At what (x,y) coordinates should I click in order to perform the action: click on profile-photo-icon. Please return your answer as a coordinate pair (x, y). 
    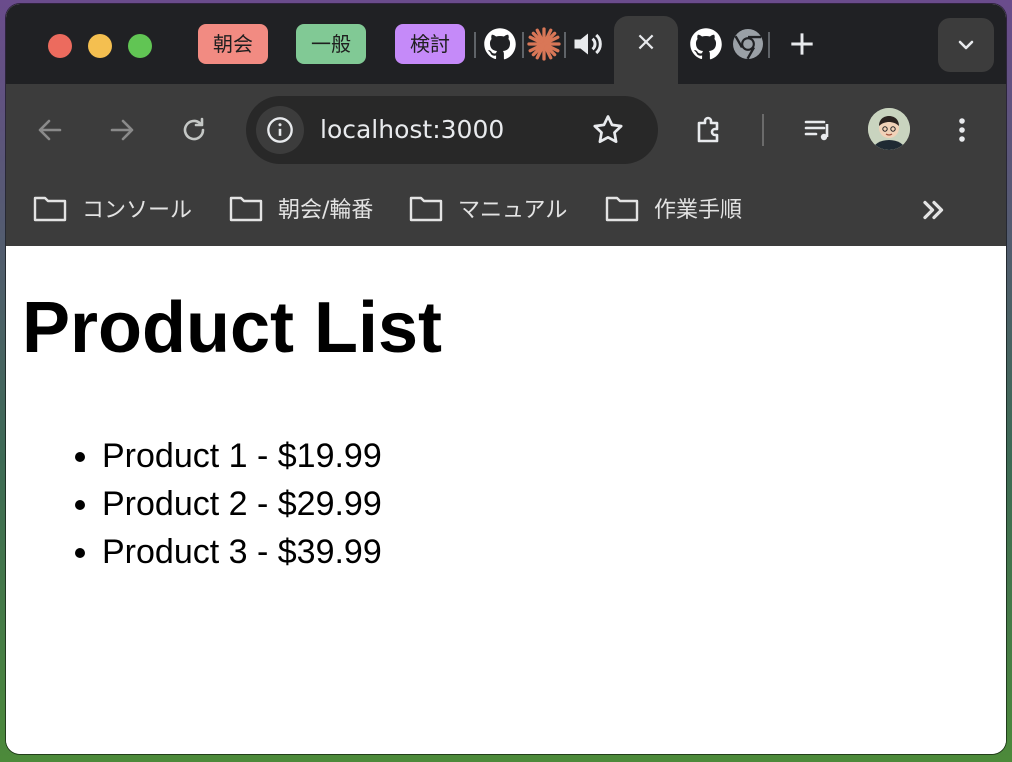
    Looking at the image, I should click on (889, 129).